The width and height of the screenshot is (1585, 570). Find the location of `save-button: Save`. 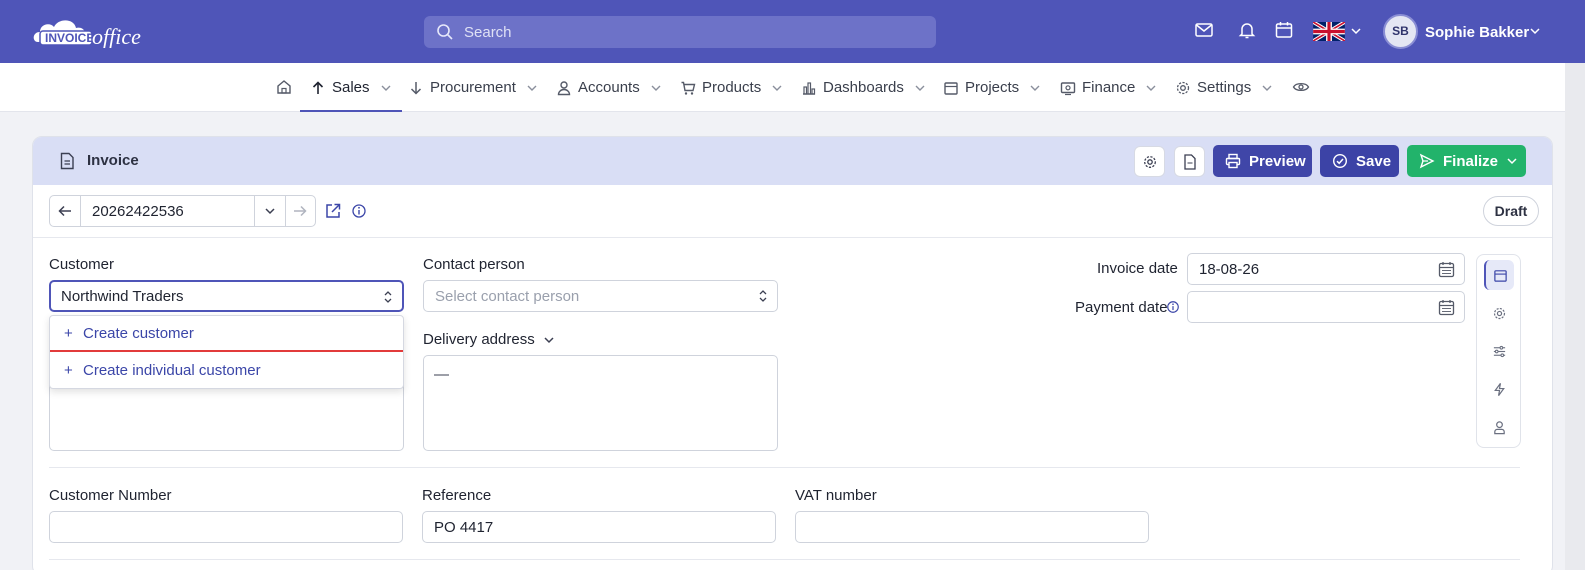

save-button: Save is located at coordinates (1359, 161).